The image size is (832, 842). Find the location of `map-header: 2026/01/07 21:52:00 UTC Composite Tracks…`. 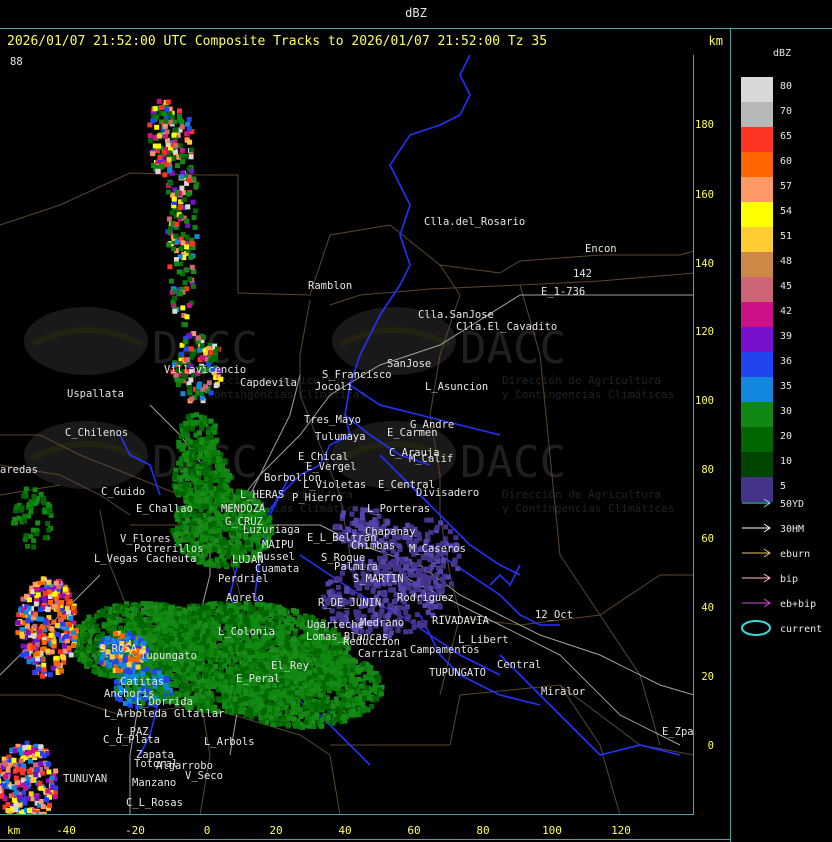

map-header: 2026/01/07 21:52:00 UTC Composite Tracks… is located at coordinates (365, 42).